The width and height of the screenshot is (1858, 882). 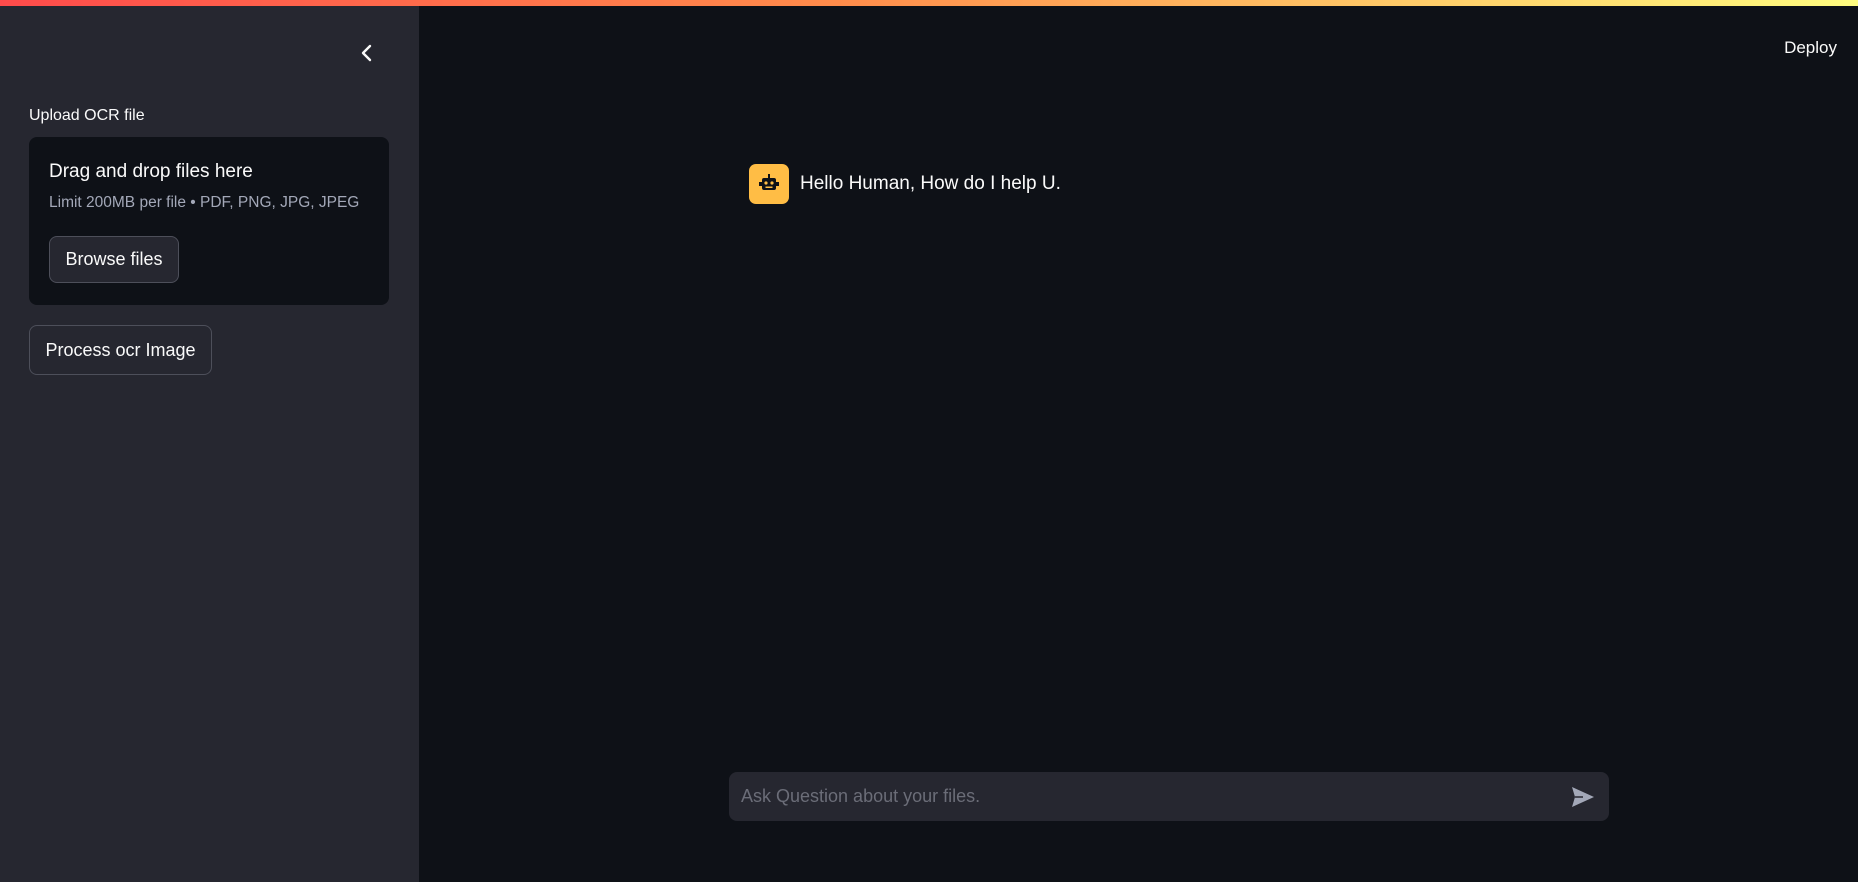 I want to click on assistant-avatar, so click(x=769, y=184).